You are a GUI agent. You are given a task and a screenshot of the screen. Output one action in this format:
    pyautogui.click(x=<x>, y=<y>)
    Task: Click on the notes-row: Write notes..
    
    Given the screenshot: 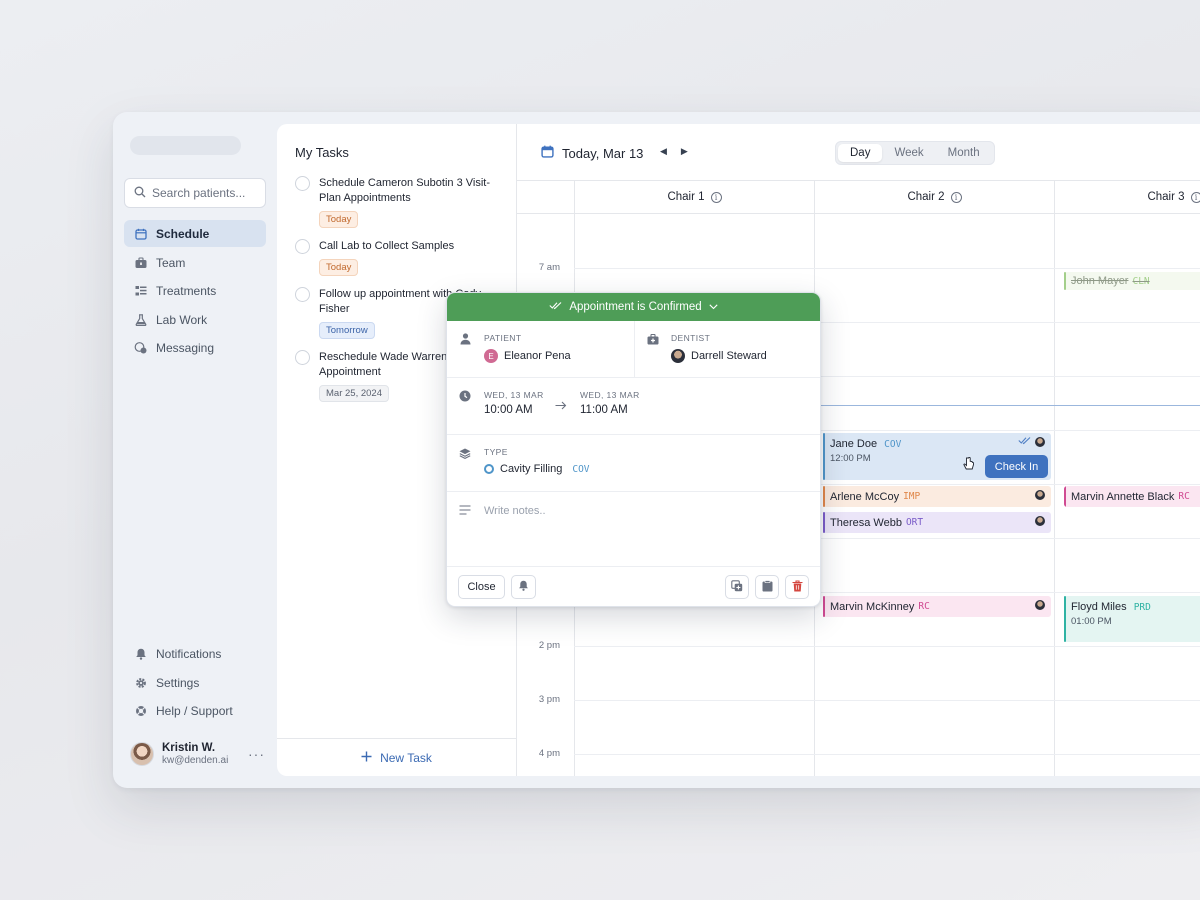 What is the action you would take?
    pyautogui.click(x=633, y=529)
    